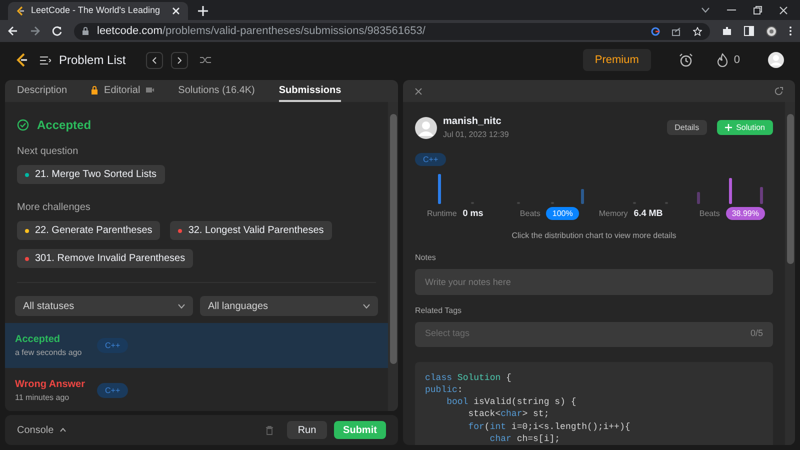 Image resolution: width=800 pixels, height=450 pixels. I want to click on external-link-icon, so click(779, 91).